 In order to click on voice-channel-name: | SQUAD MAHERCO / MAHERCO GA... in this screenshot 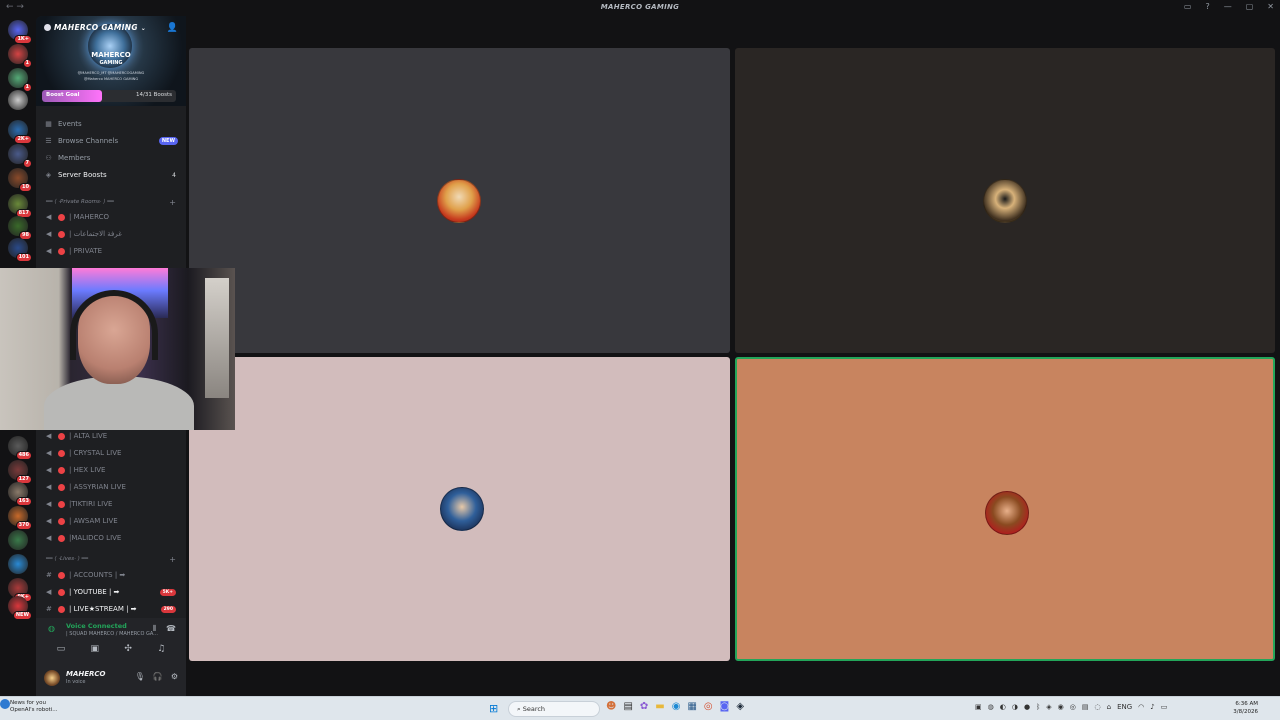, I will do `click(114, 634)`.